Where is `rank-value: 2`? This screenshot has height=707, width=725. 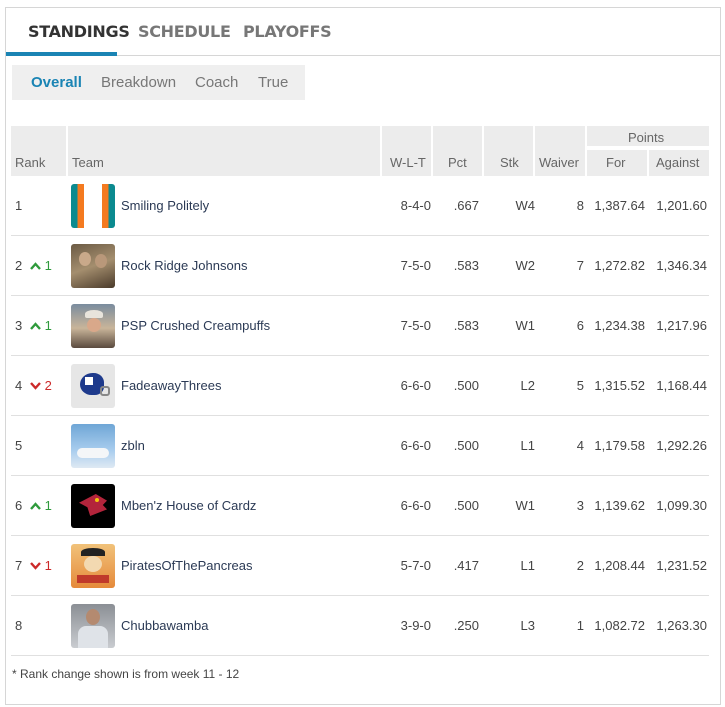 rank-value: 2 is located at coordinates (19, 265).